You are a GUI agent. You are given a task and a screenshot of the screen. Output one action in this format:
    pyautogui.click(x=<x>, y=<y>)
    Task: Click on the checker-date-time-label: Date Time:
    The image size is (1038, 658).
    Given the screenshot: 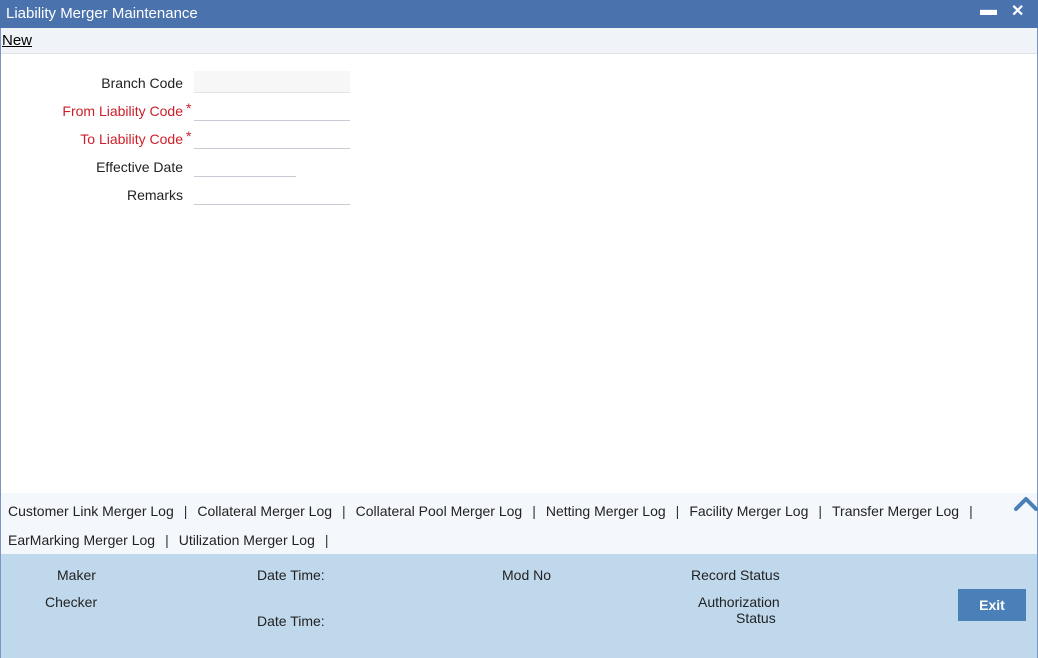 What is the action you would take?
    pyautogui.click(x=291, y=621)
    